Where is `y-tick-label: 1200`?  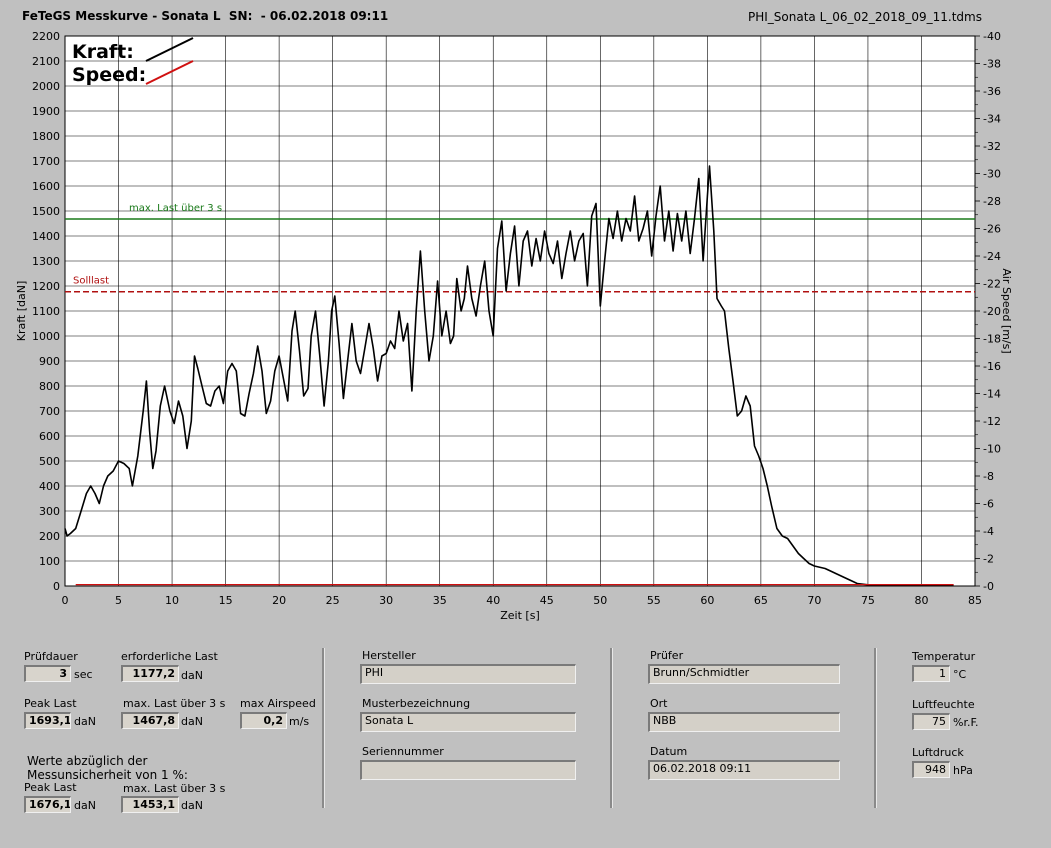 y-tick-label: 1200 is located at coordinates (46, 286).